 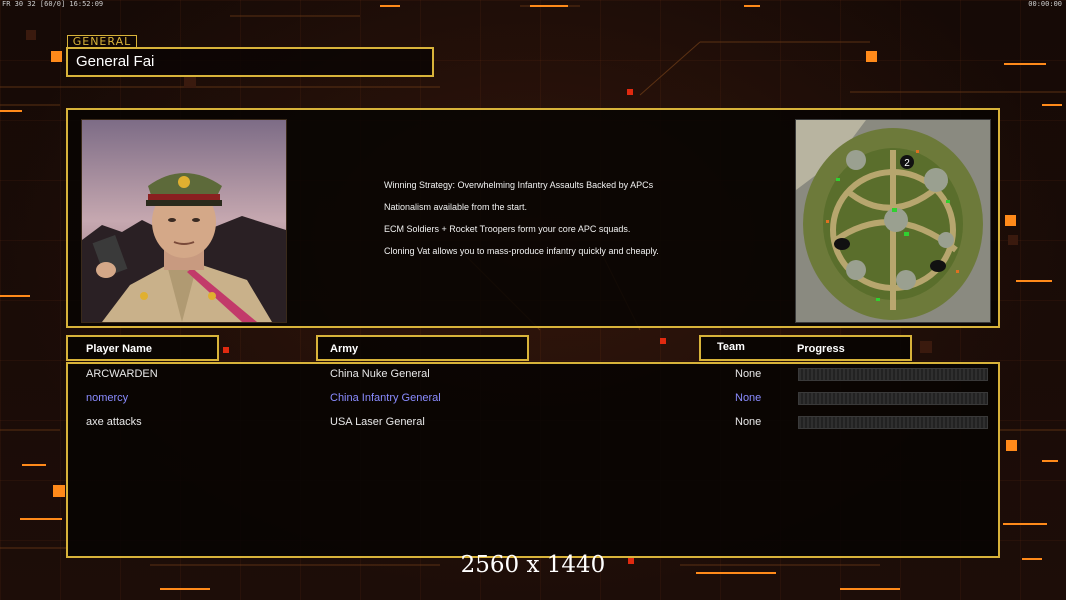 What do you see at coordinates (107, 398) in the screenshot?
I see `player-name: nomercy` at bounding box center [107, 398].